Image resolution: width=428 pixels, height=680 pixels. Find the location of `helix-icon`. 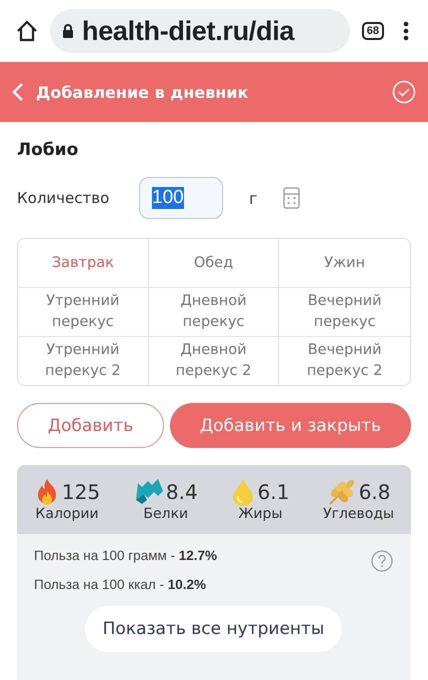

helix-icon is located at coordinates (149, 492).